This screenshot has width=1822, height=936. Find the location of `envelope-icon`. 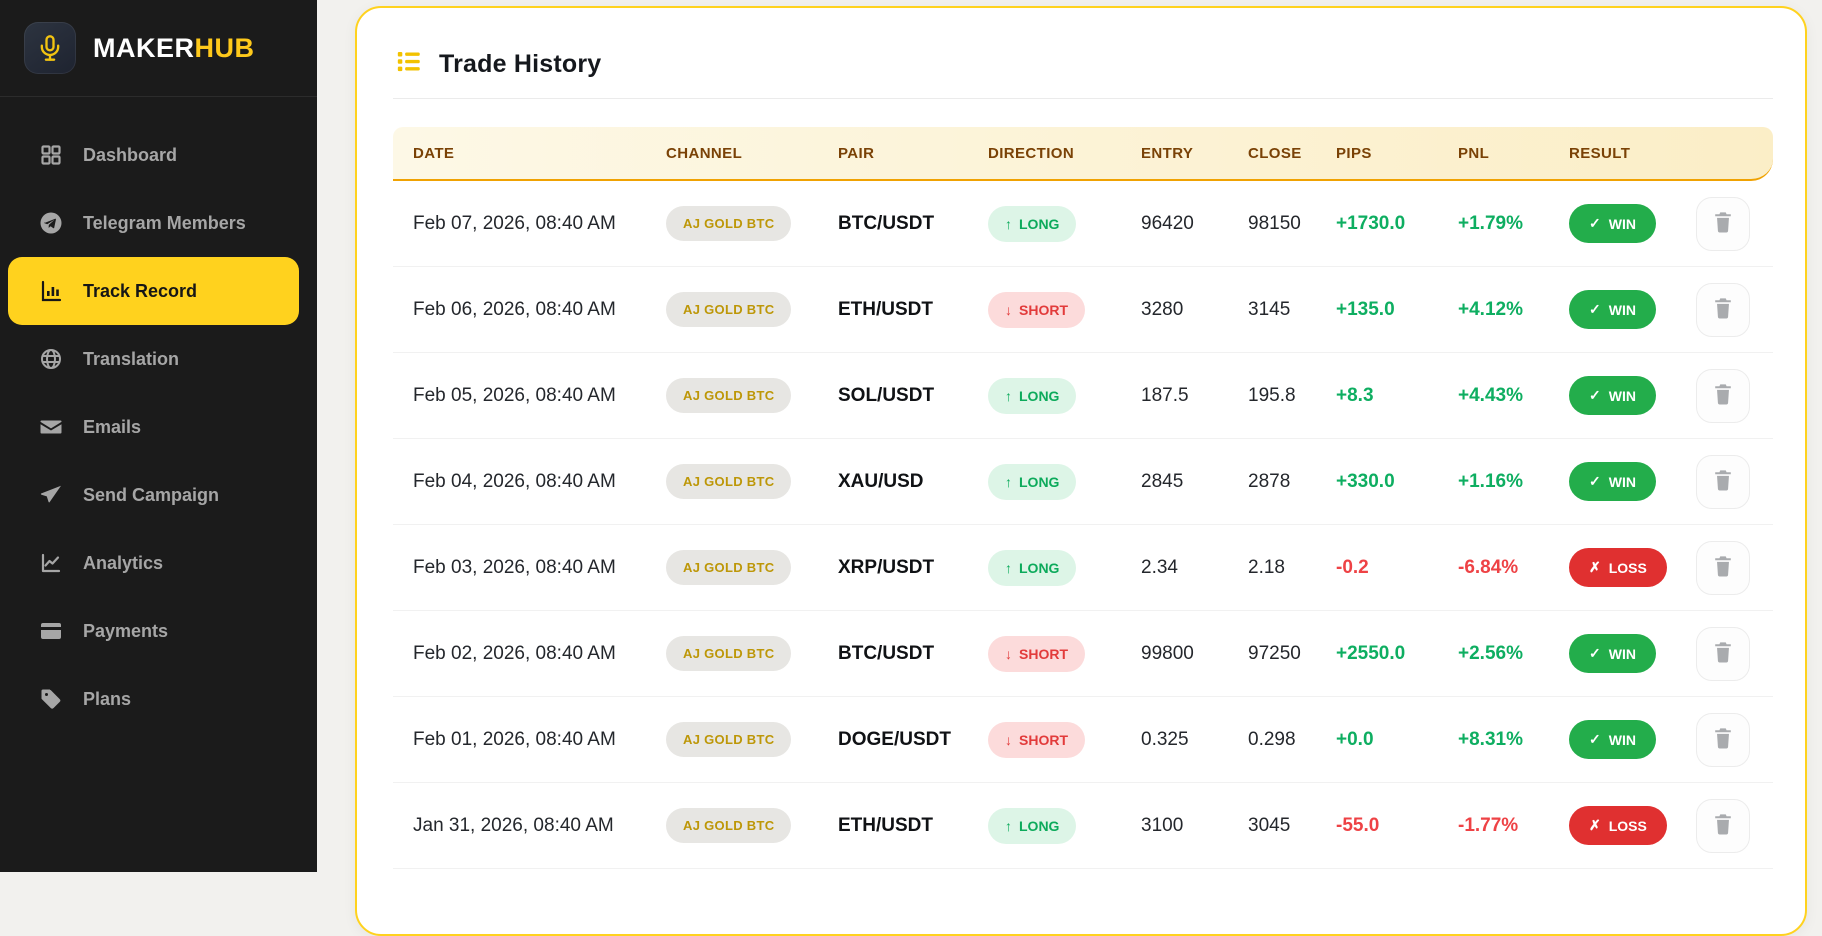

envelope-icon is located at coordinates (51, 427).